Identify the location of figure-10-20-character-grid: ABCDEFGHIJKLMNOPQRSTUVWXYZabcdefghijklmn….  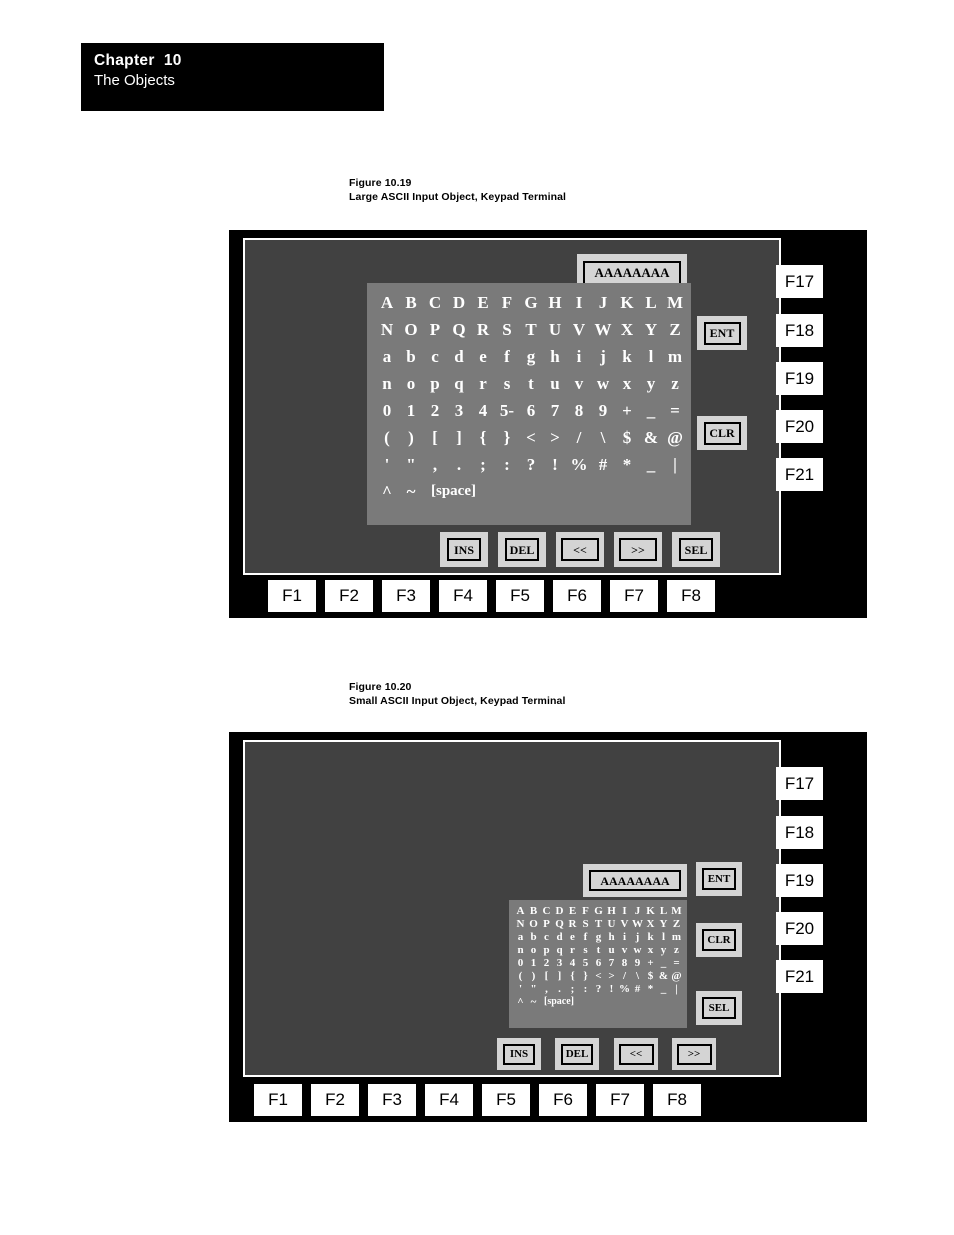
(598, 964).